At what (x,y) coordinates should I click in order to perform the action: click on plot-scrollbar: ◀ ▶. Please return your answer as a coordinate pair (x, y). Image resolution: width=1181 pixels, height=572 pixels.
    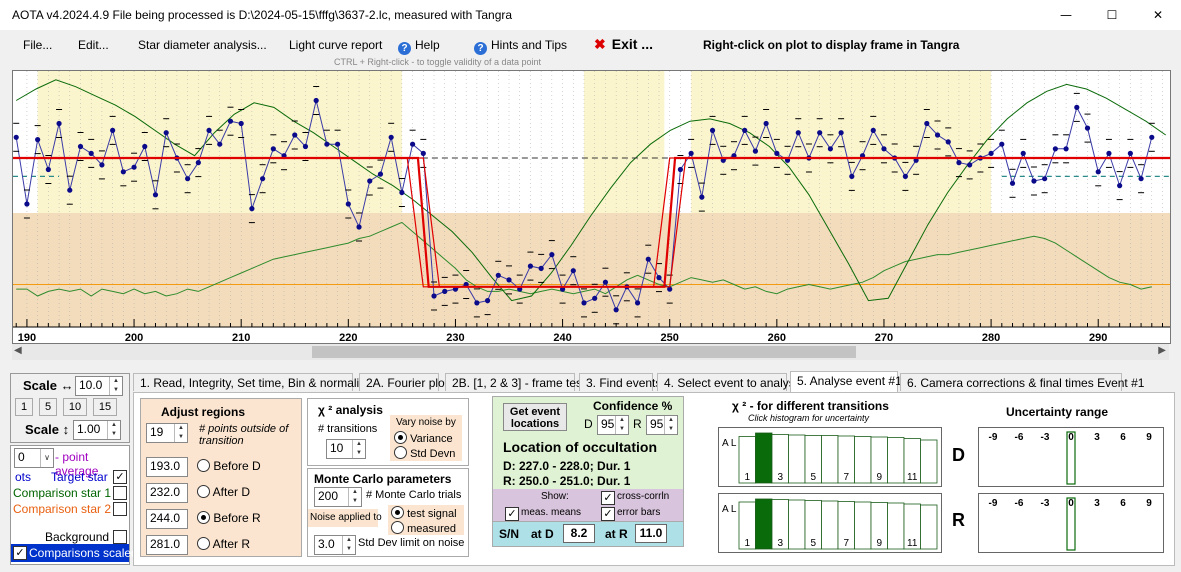
    Looking at the image, I should click on (590, 352).